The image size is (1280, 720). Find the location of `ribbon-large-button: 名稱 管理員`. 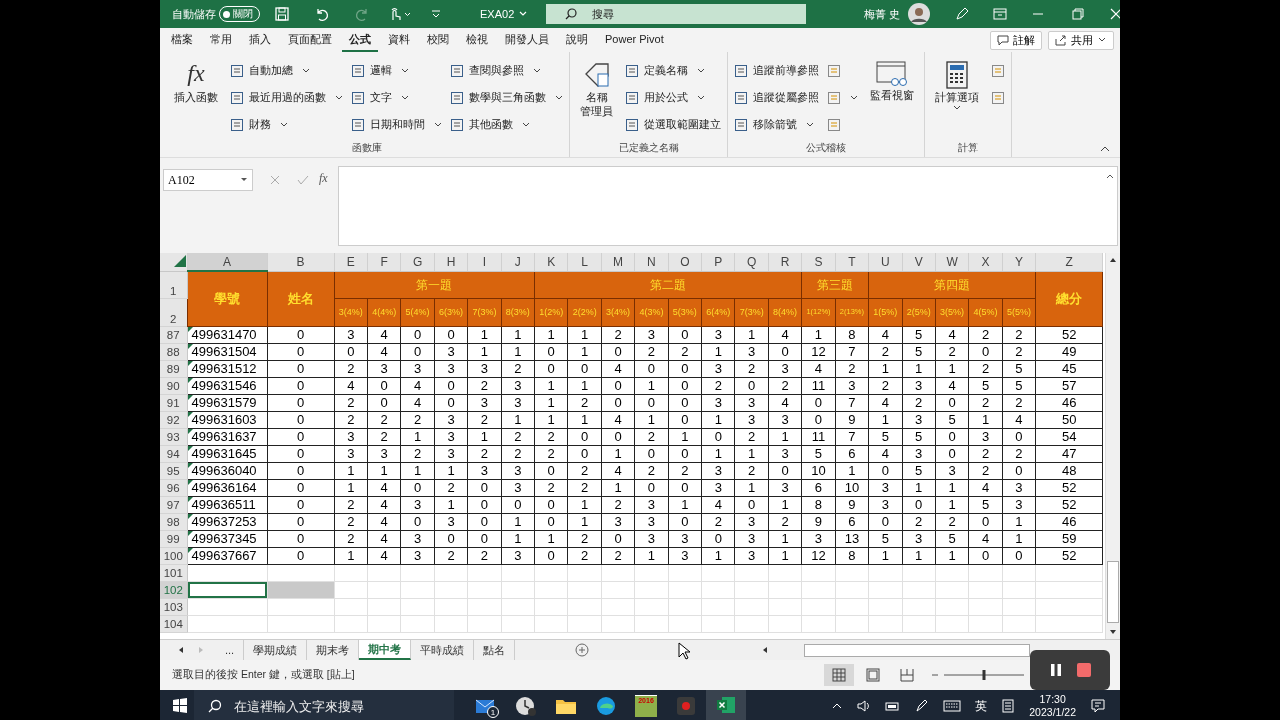

ribbon-large-button: 名稱 管理員 is located at coordinates (596, 89).